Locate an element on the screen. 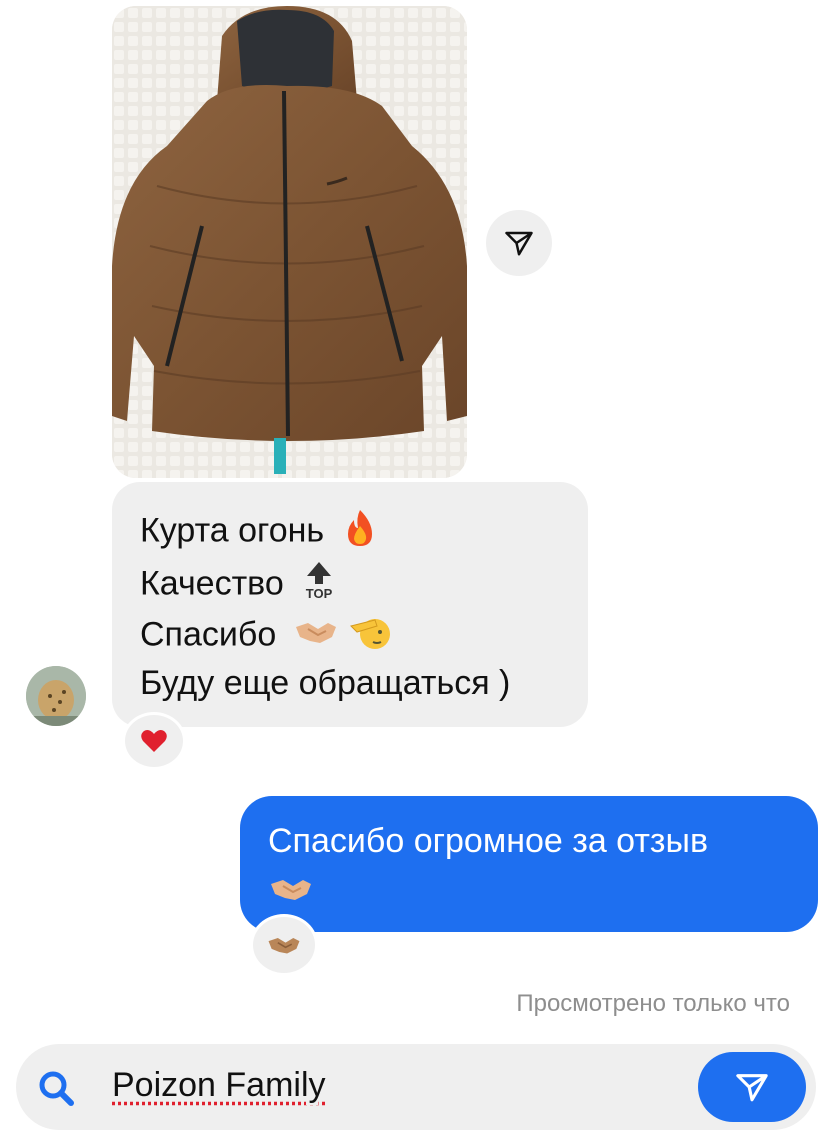  message-line-text: Курта огонь is located at coordinates (232, 530).